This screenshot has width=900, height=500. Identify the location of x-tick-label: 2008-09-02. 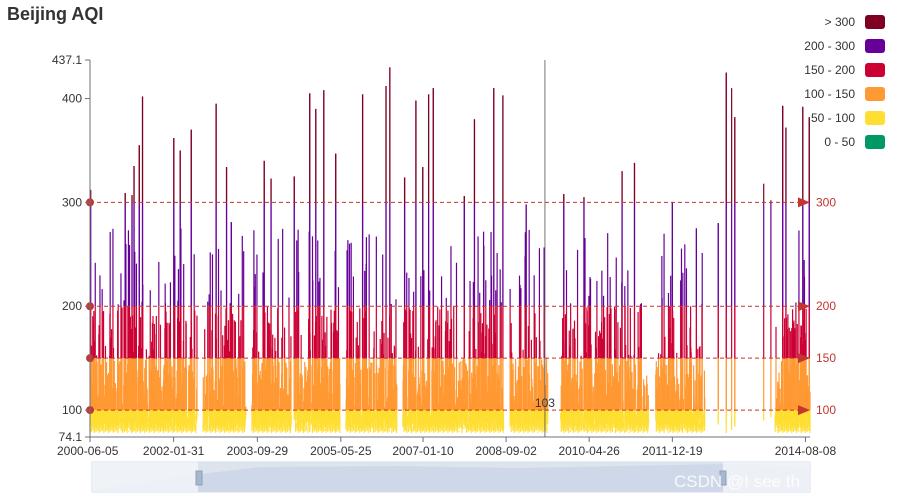
(506, 451).